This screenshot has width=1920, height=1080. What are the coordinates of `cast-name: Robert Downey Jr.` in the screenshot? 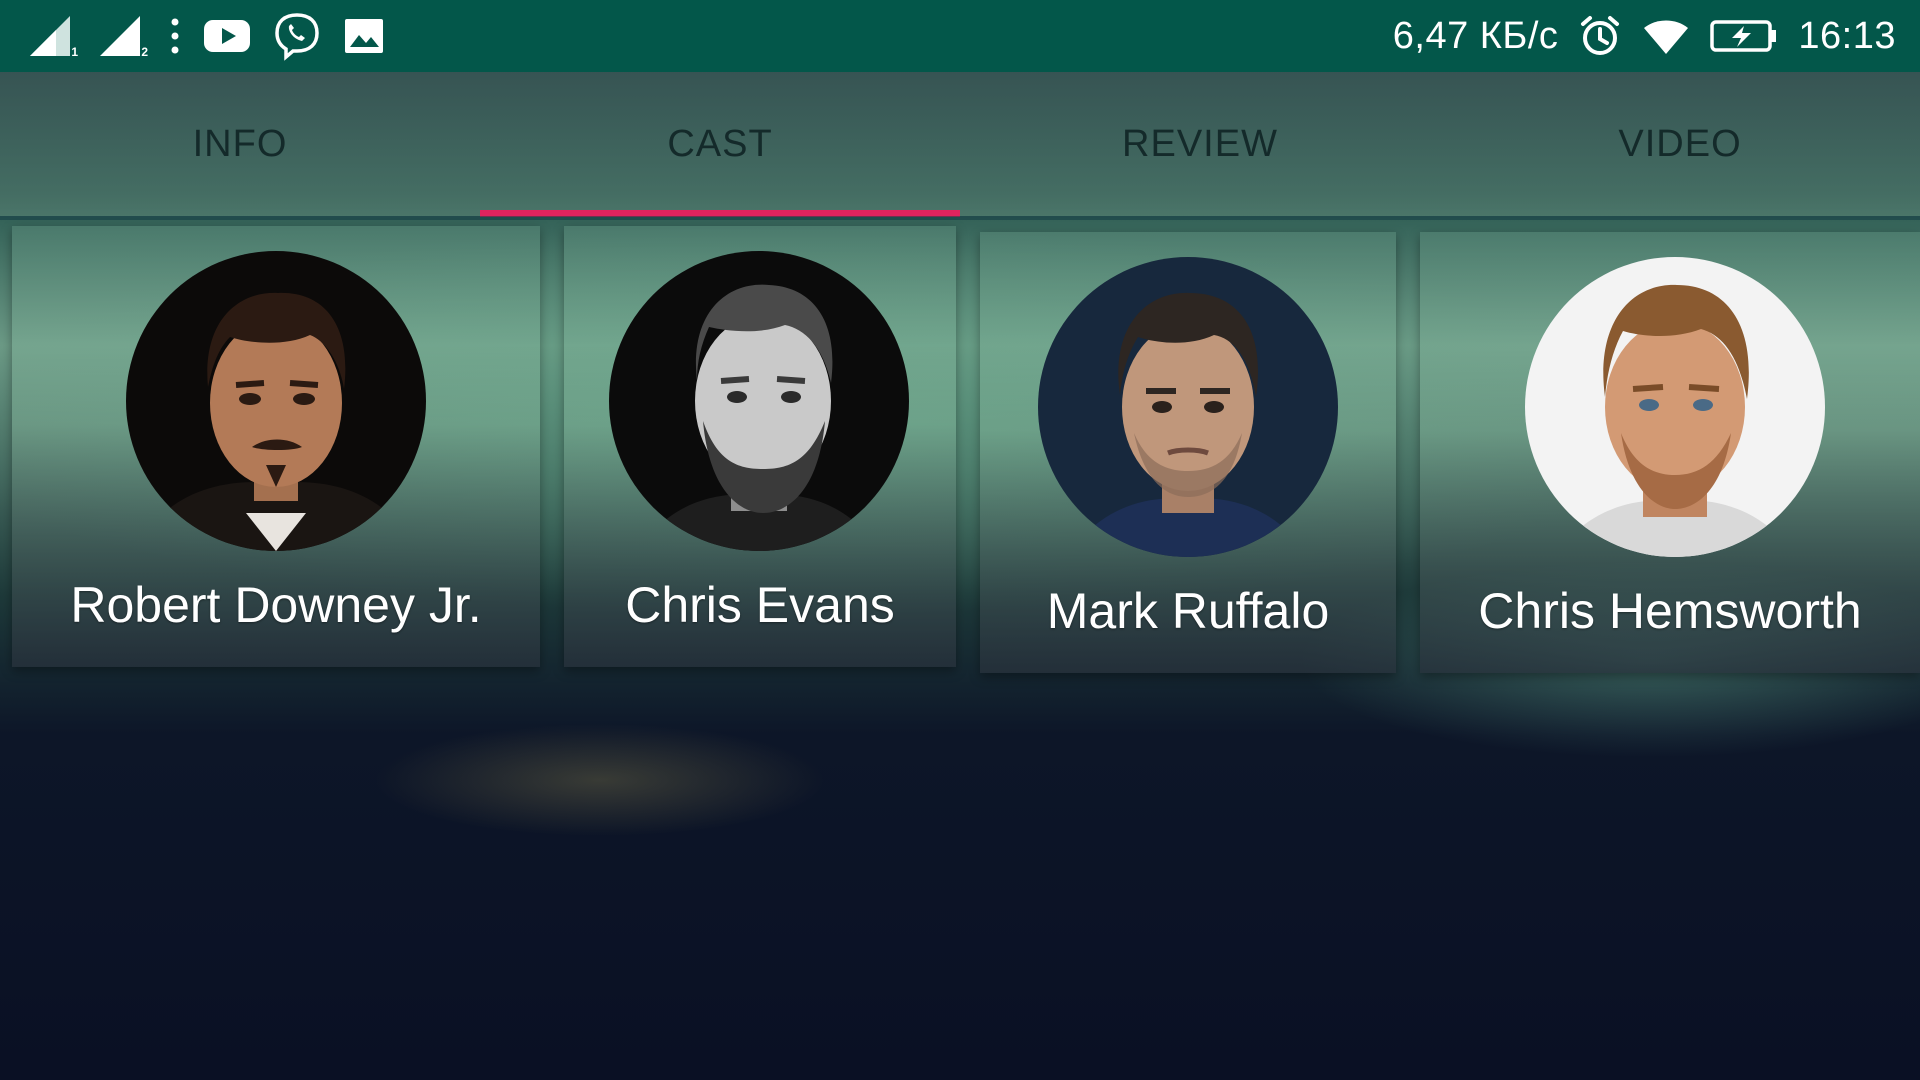 It's located at (276, 605).